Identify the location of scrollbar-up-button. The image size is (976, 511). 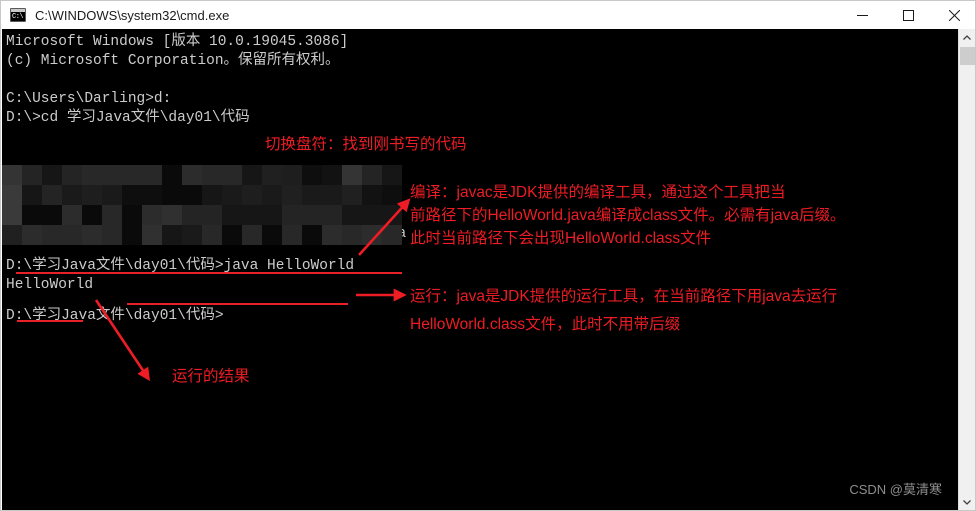
(967, 37).